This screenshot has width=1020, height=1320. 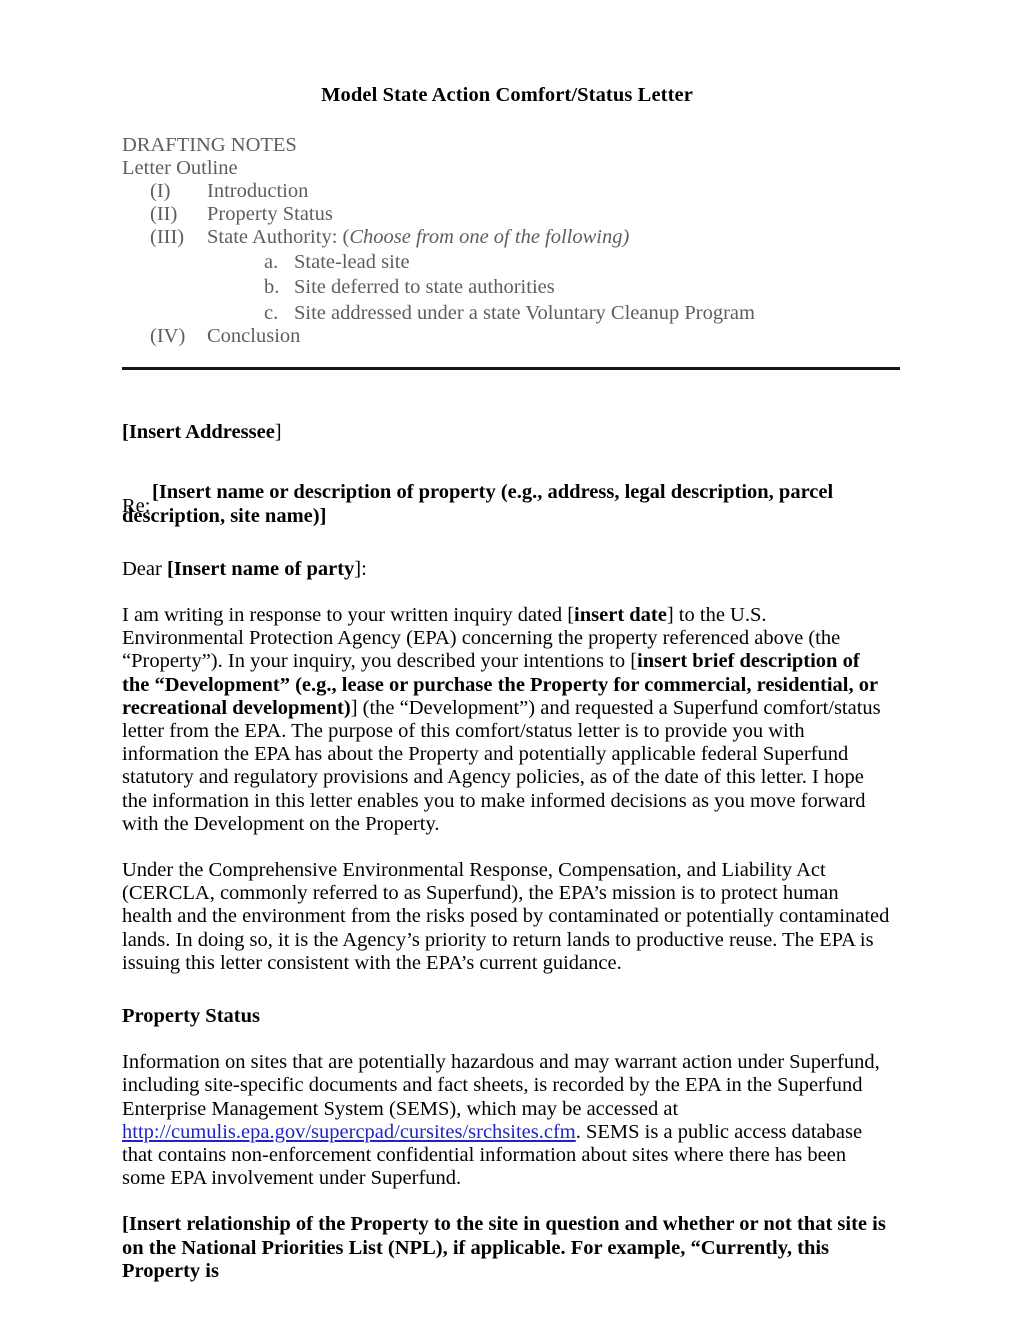 What do you see at coordinates (160, 190) in the screenshot?
I see `outline-marker: (I)` at bounding box center [160, 190].